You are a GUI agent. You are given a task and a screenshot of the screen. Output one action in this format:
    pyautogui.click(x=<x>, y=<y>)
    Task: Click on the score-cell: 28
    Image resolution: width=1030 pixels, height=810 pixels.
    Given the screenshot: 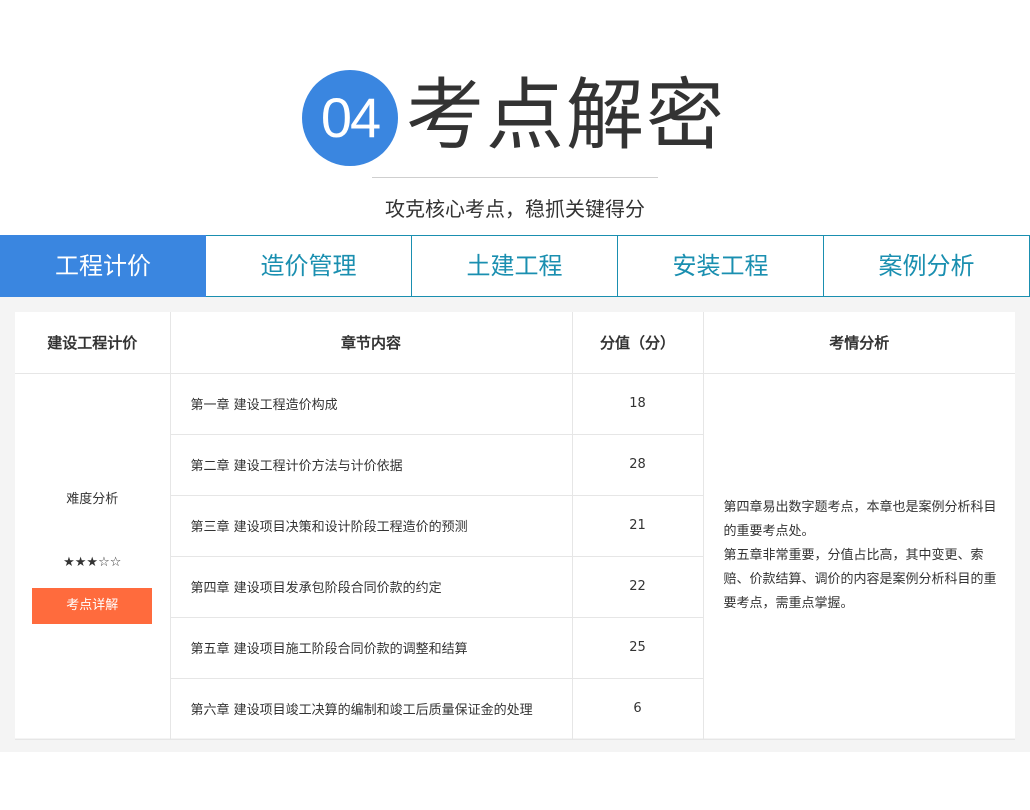 What is the action you would take?
    pyautogui.click(x=637, y=464)
    